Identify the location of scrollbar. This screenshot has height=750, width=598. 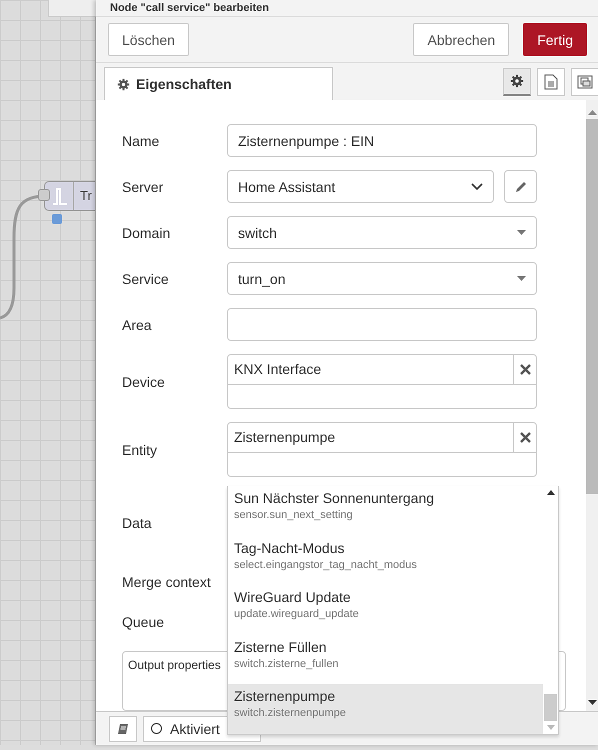
(592, 405).